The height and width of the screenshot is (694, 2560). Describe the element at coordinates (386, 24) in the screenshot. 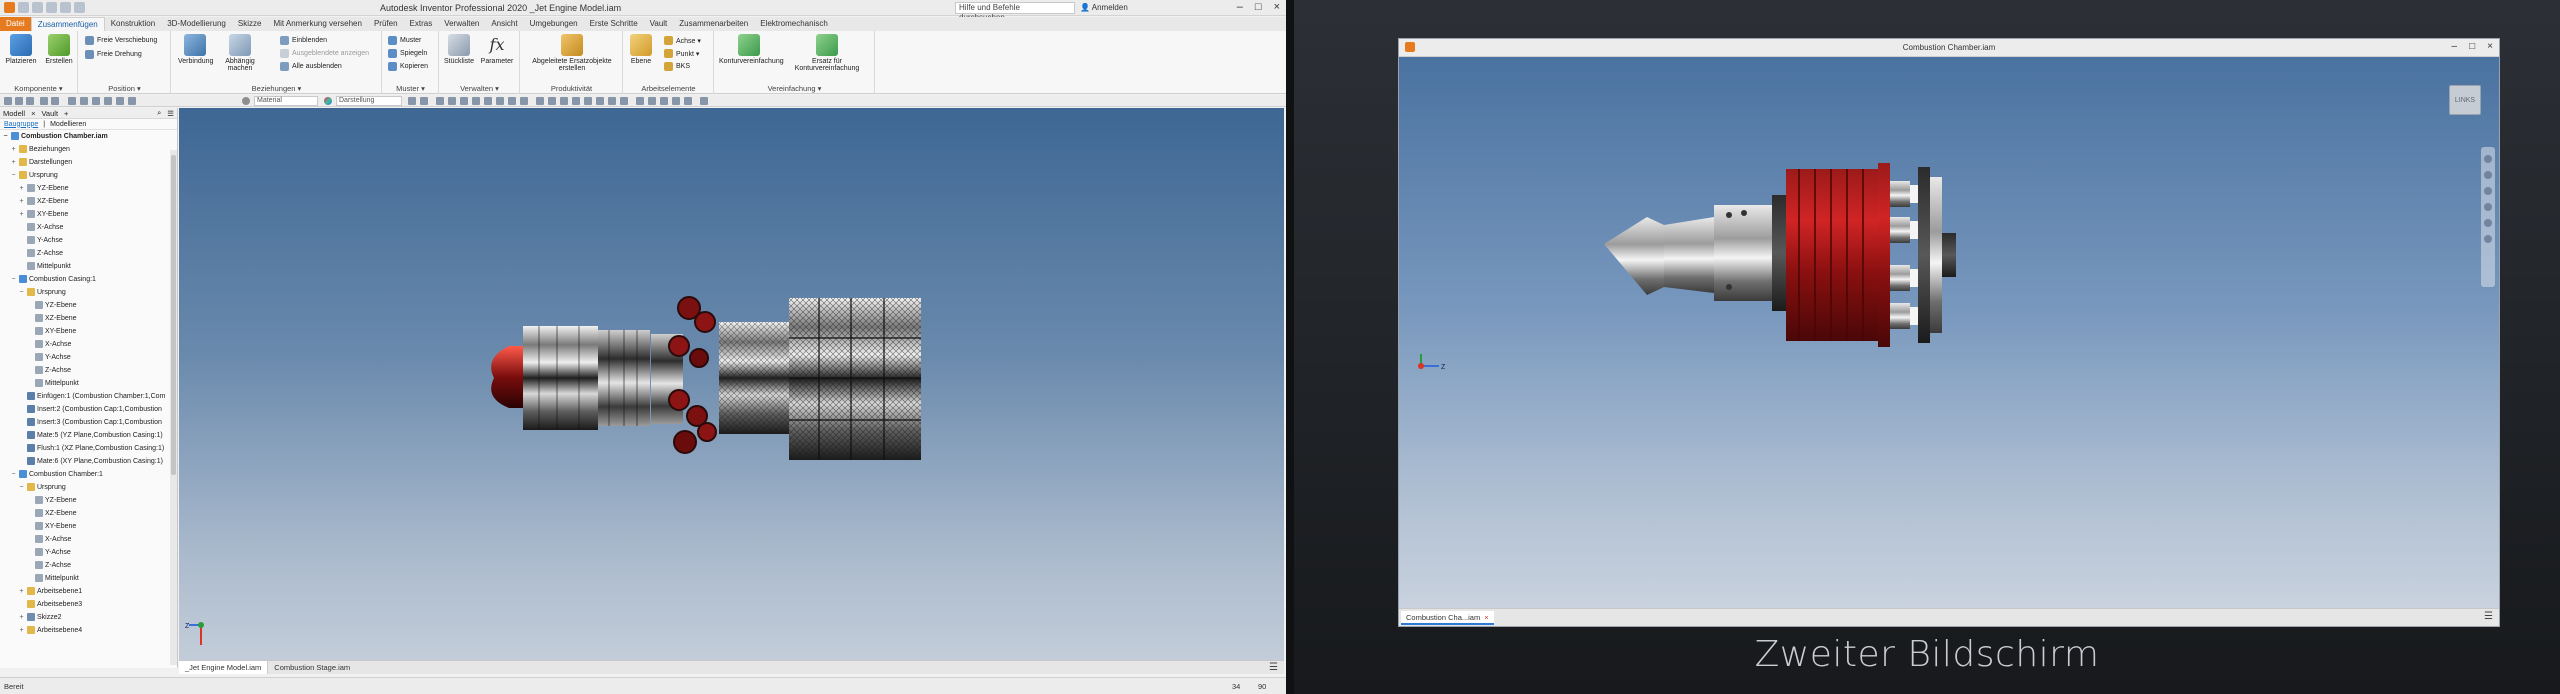

I see `ribbon-tab-6: Prüfen` at that location.